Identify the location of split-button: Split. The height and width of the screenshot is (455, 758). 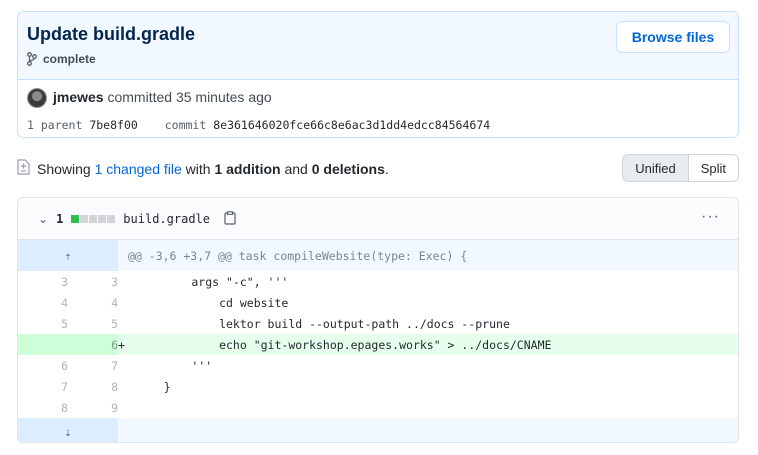
(713, 168).